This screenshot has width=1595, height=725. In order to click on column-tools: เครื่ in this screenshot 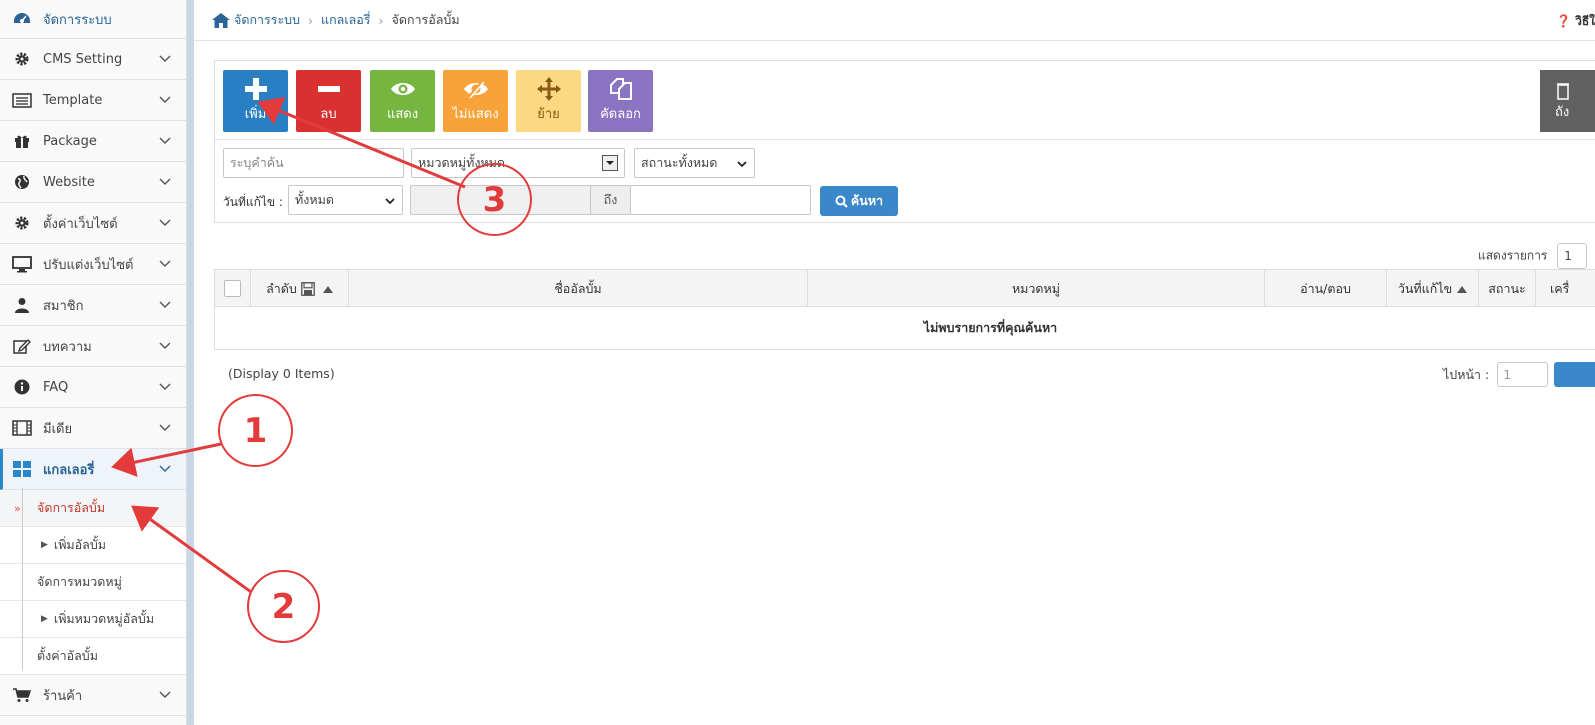, I will do `click(1565, 288)`.